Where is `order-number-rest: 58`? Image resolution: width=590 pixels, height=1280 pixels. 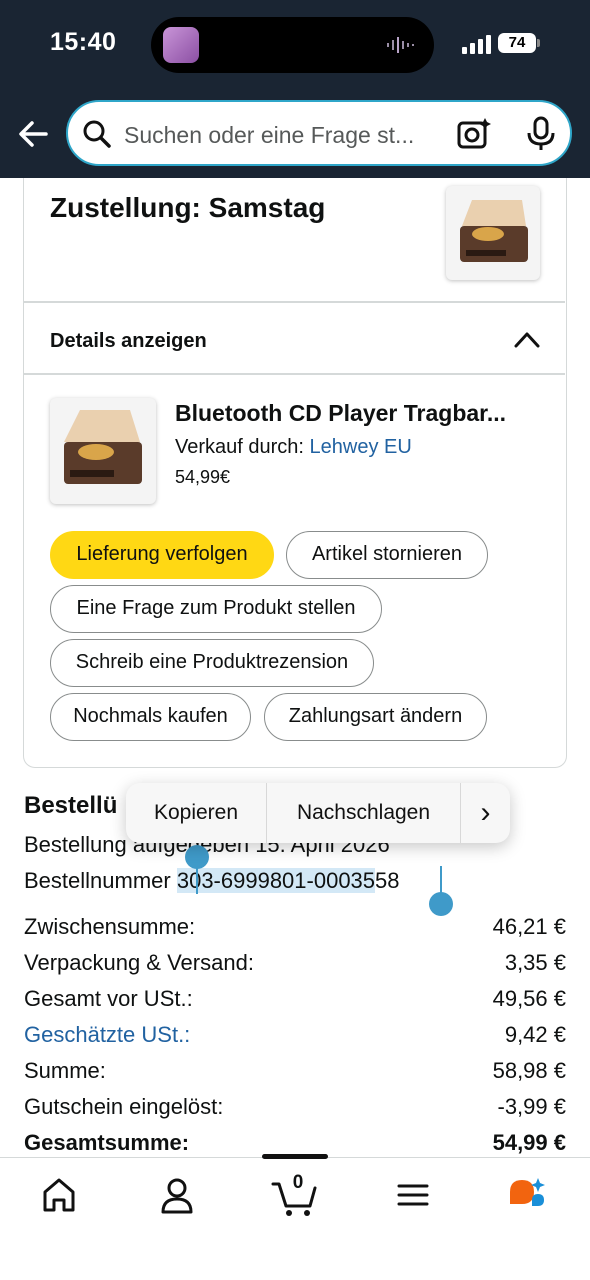
order-number-rest: 58 is located at coordinates (387, 880).